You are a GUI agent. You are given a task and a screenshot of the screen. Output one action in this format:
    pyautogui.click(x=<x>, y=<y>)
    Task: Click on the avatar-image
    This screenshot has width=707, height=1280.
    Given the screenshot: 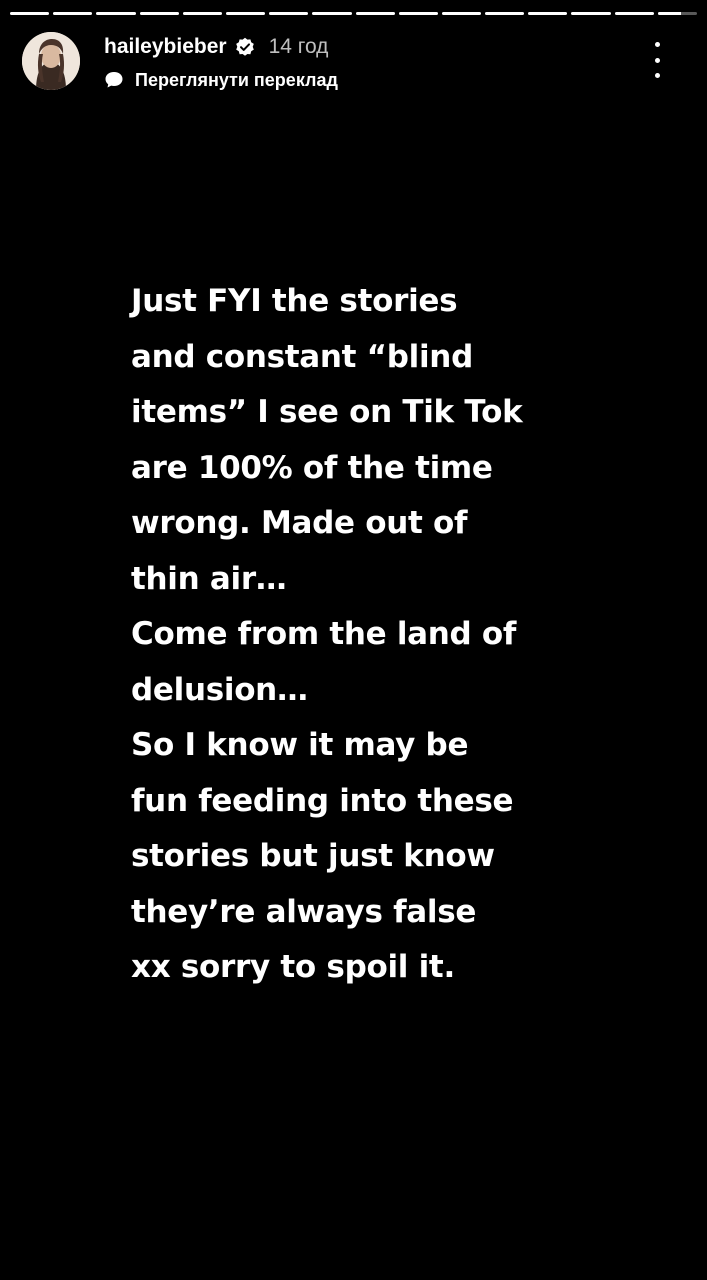 What is the action you would take?
    pyautogui.click(x=51, y=61)
    